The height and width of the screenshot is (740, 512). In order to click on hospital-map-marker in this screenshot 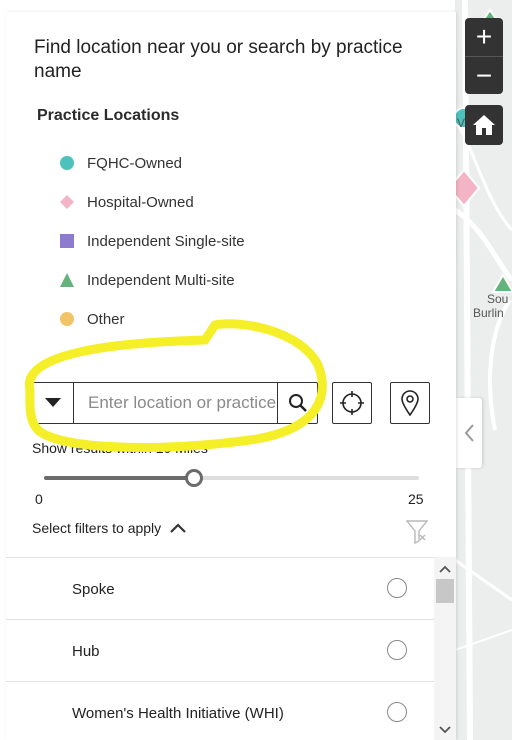, I will do `click(468, 188)`.